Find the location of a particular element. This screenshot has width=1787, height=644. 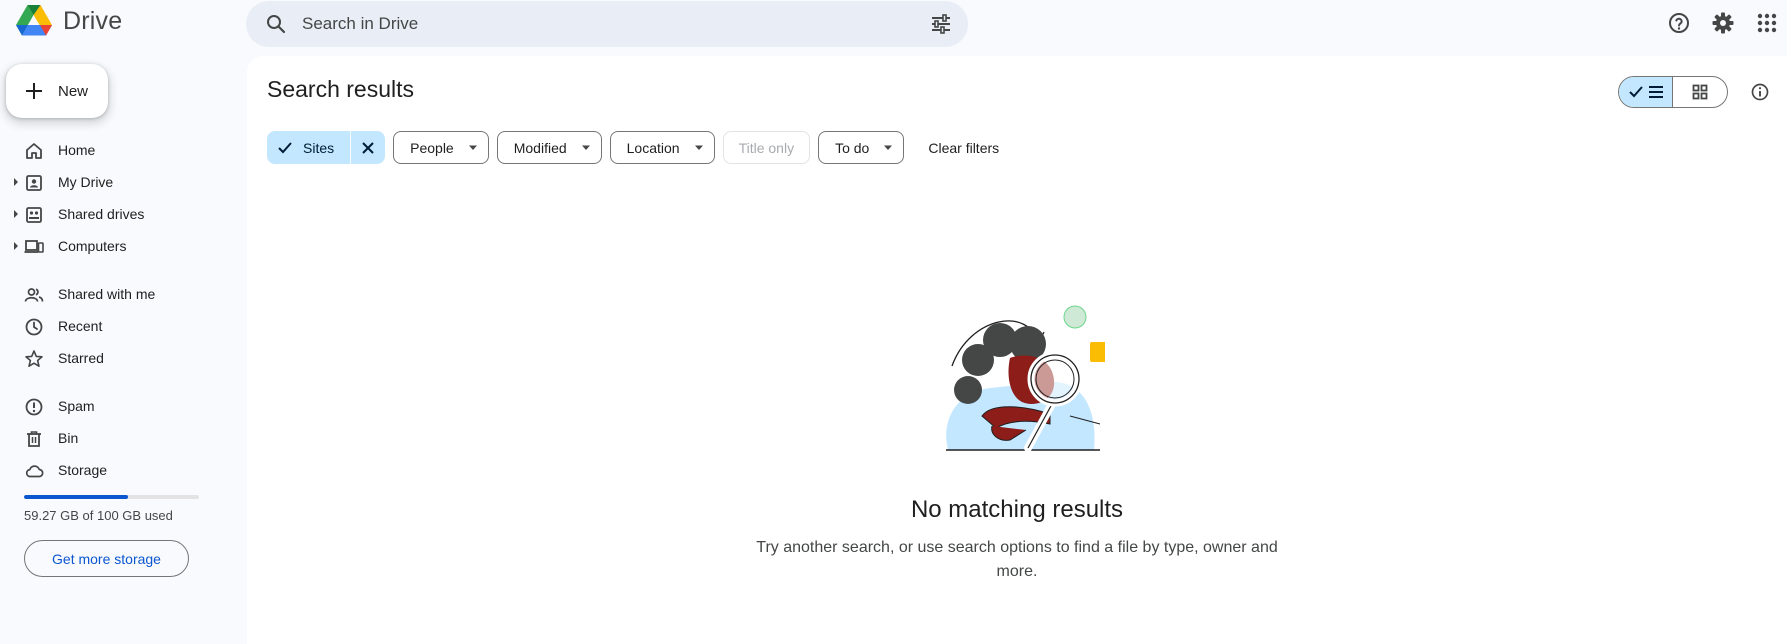

settings-gear-icon is located at coordinates (1723, 23).